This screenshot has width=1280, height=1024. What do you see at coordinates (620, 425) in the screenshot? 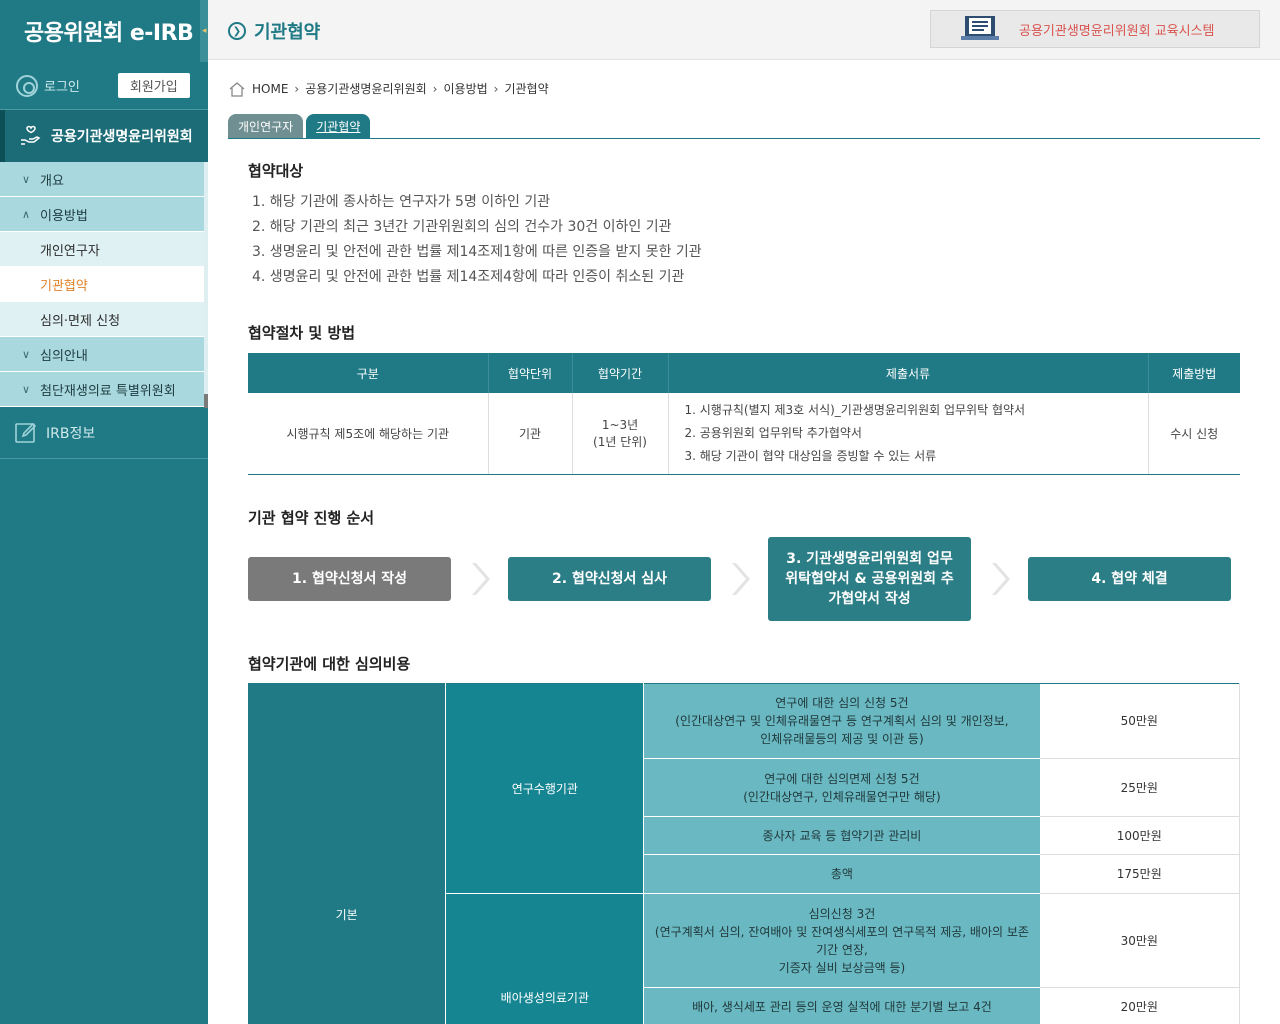
I see `period-value: 1~3년` at bounding box center [620, 425].